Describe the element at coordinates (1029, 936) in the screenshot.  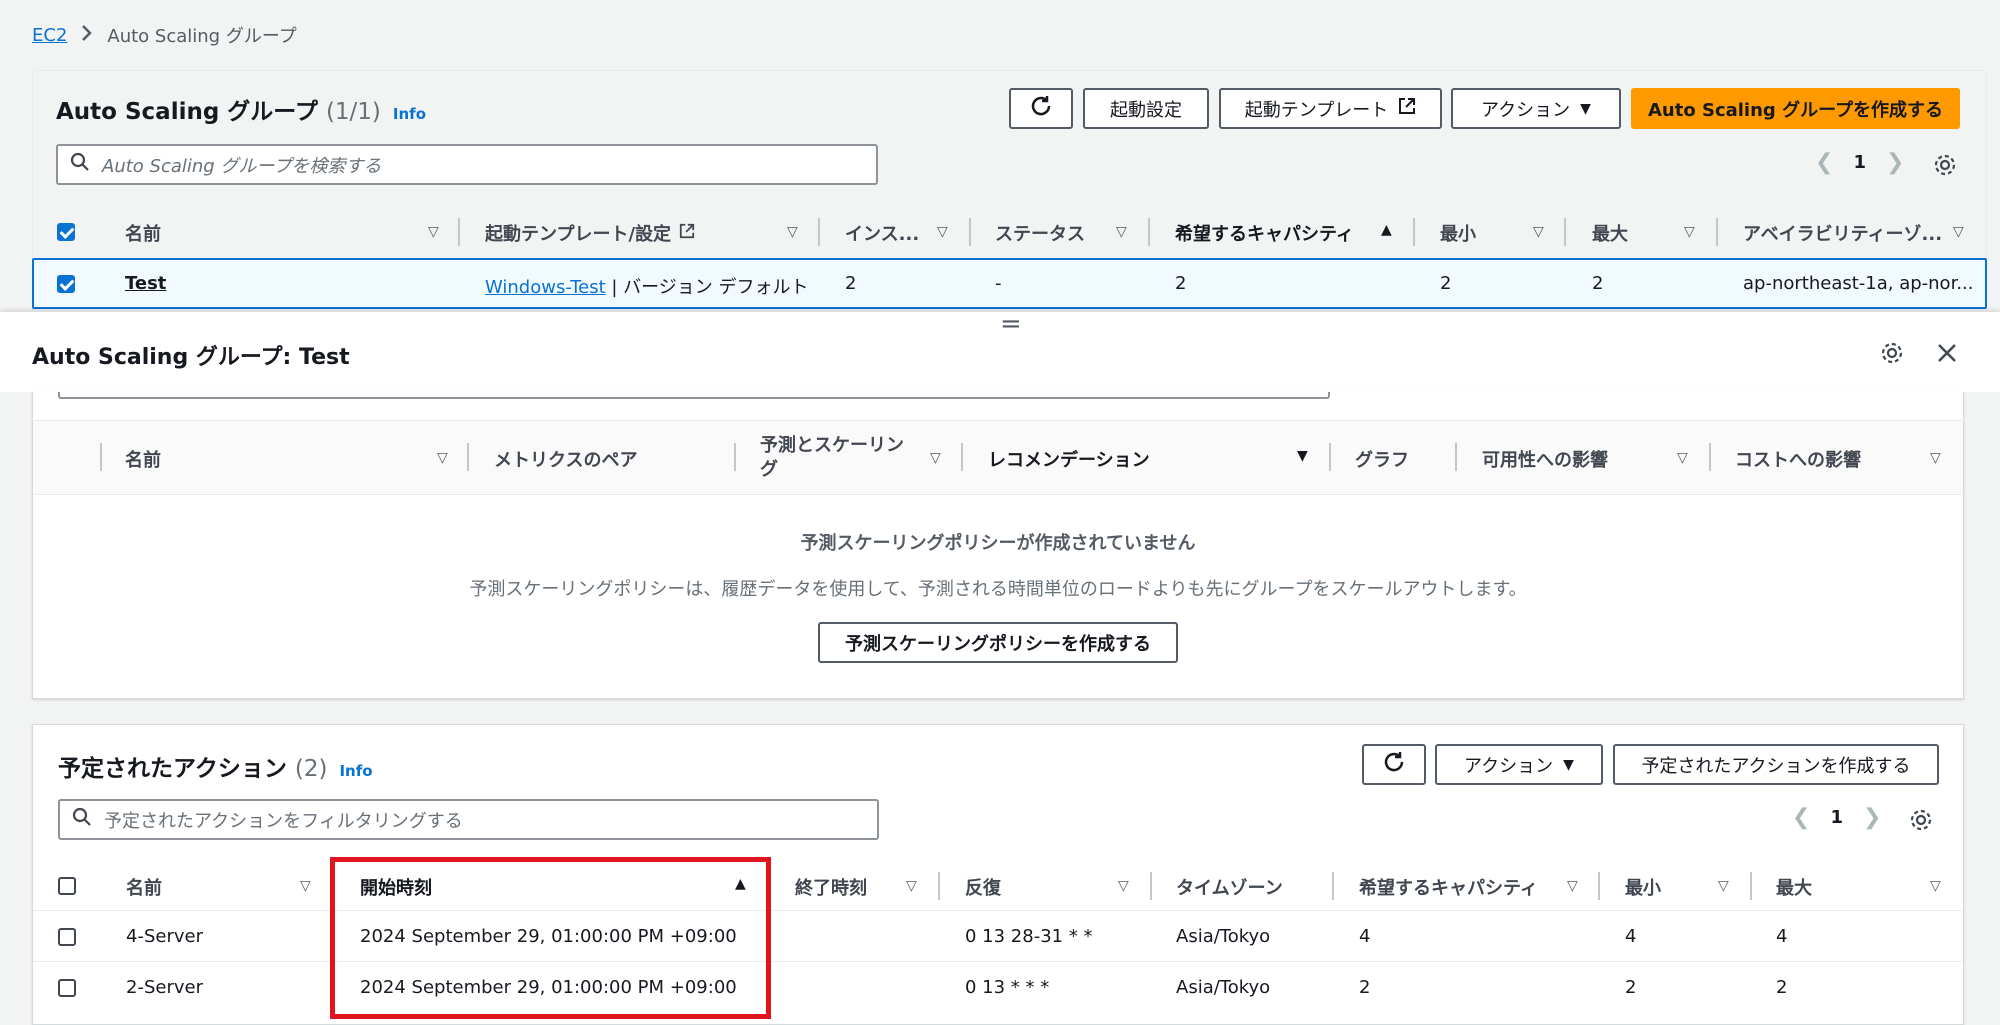
I see `sched-recurrence-cell: 0 13 28-31 * *` at that location.